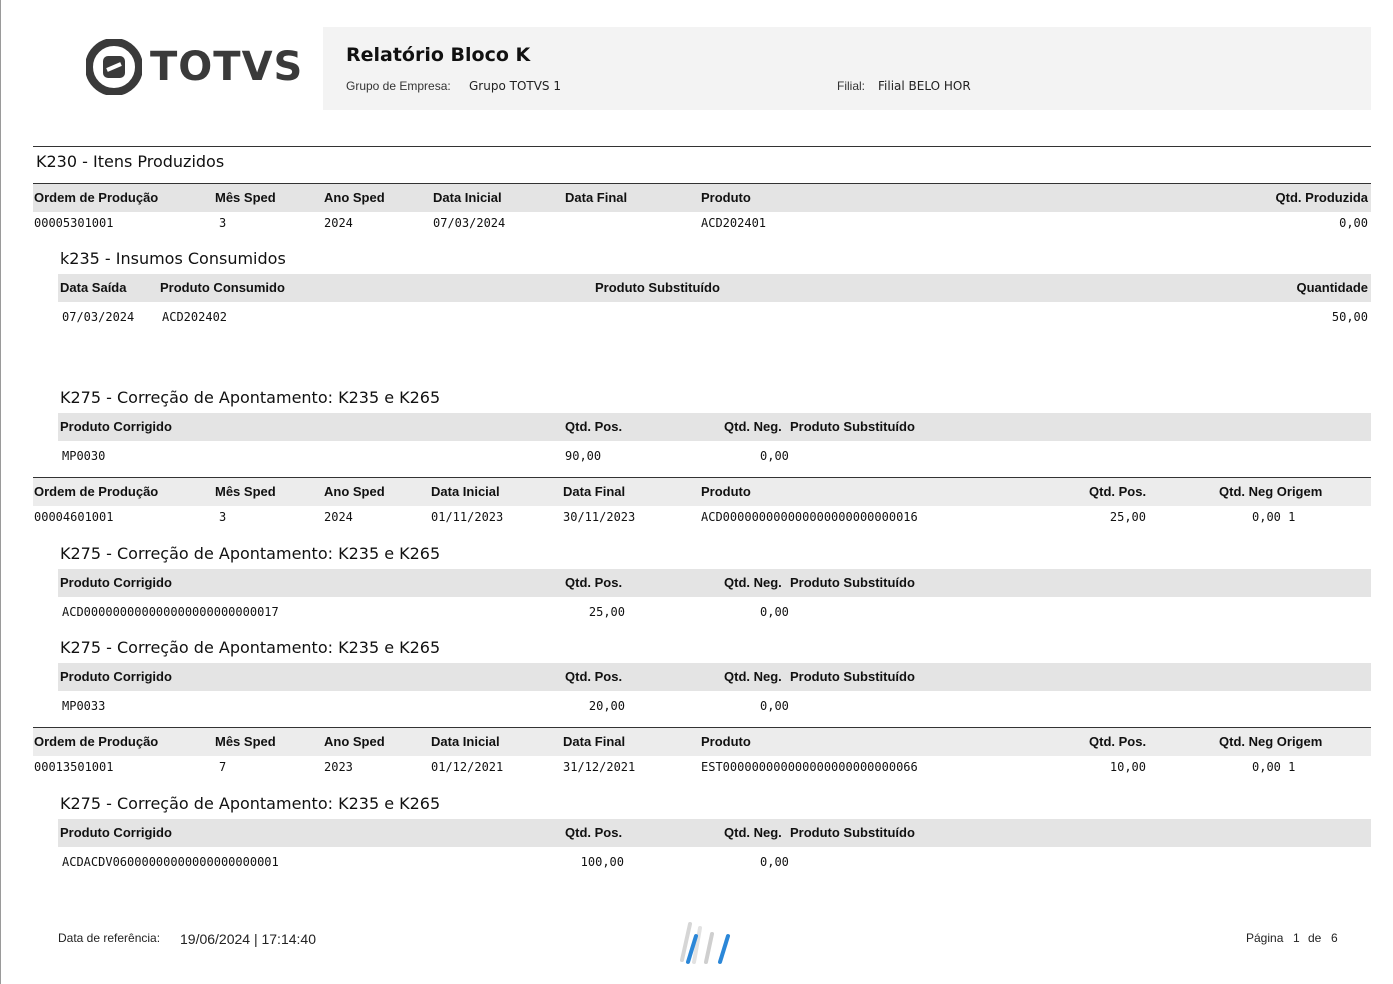  What do you see at coordinates (109, 938) in the screenshot?
I see `reference-date-label: Data de referência:` at bounding box center [109, 938].